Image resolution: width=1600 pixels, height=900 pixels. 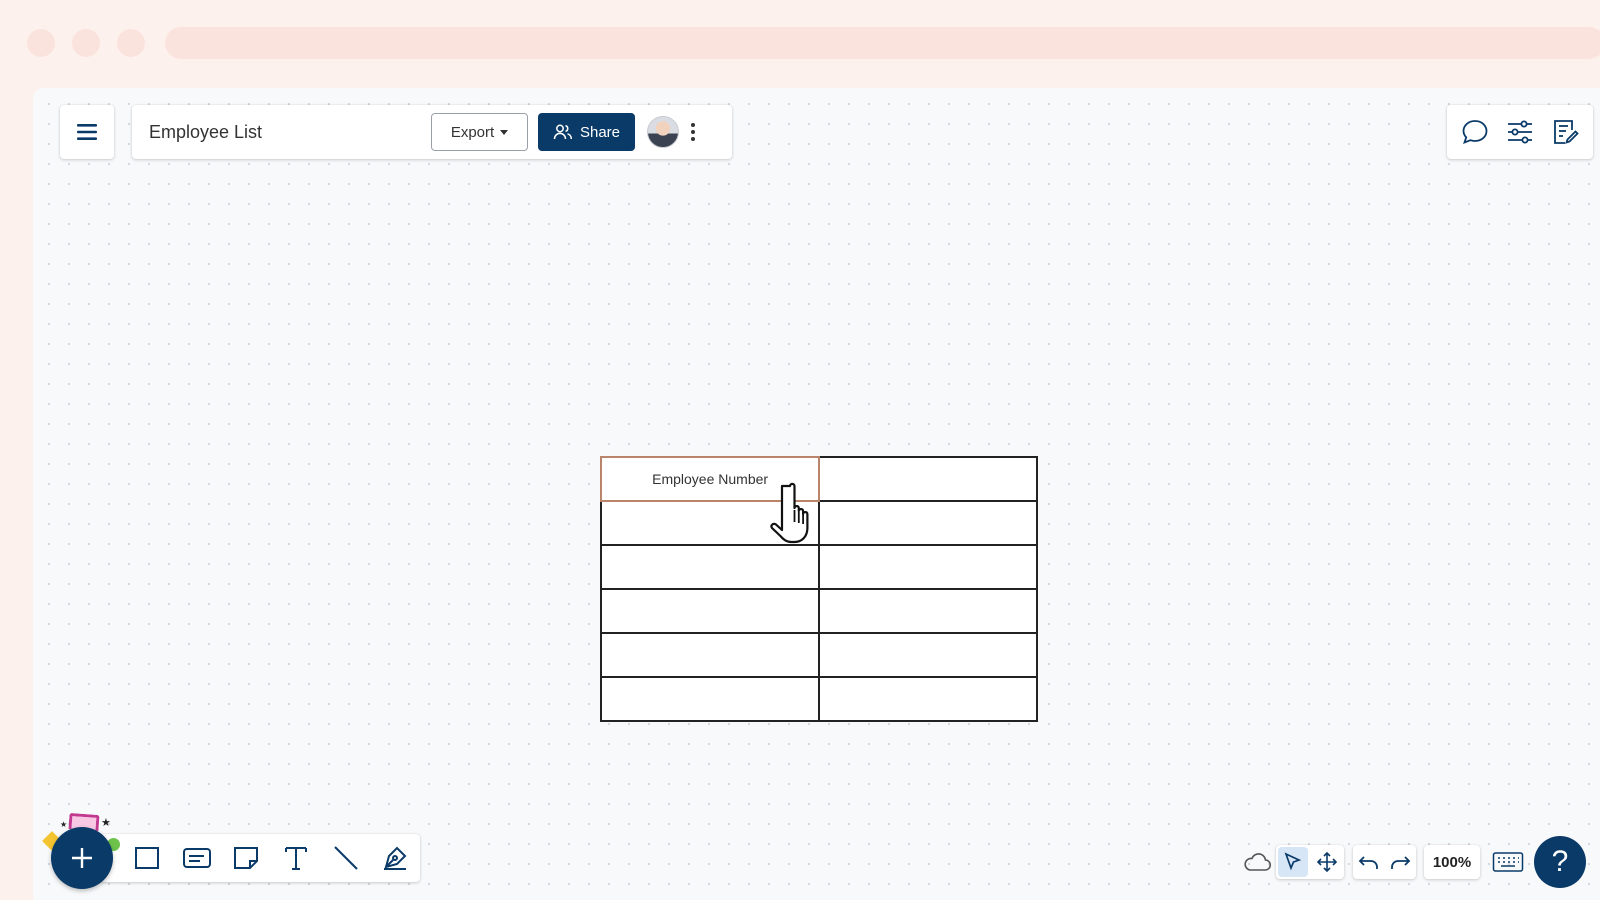 I want to click on keyboard-icon, so click(x=1508, y=862).